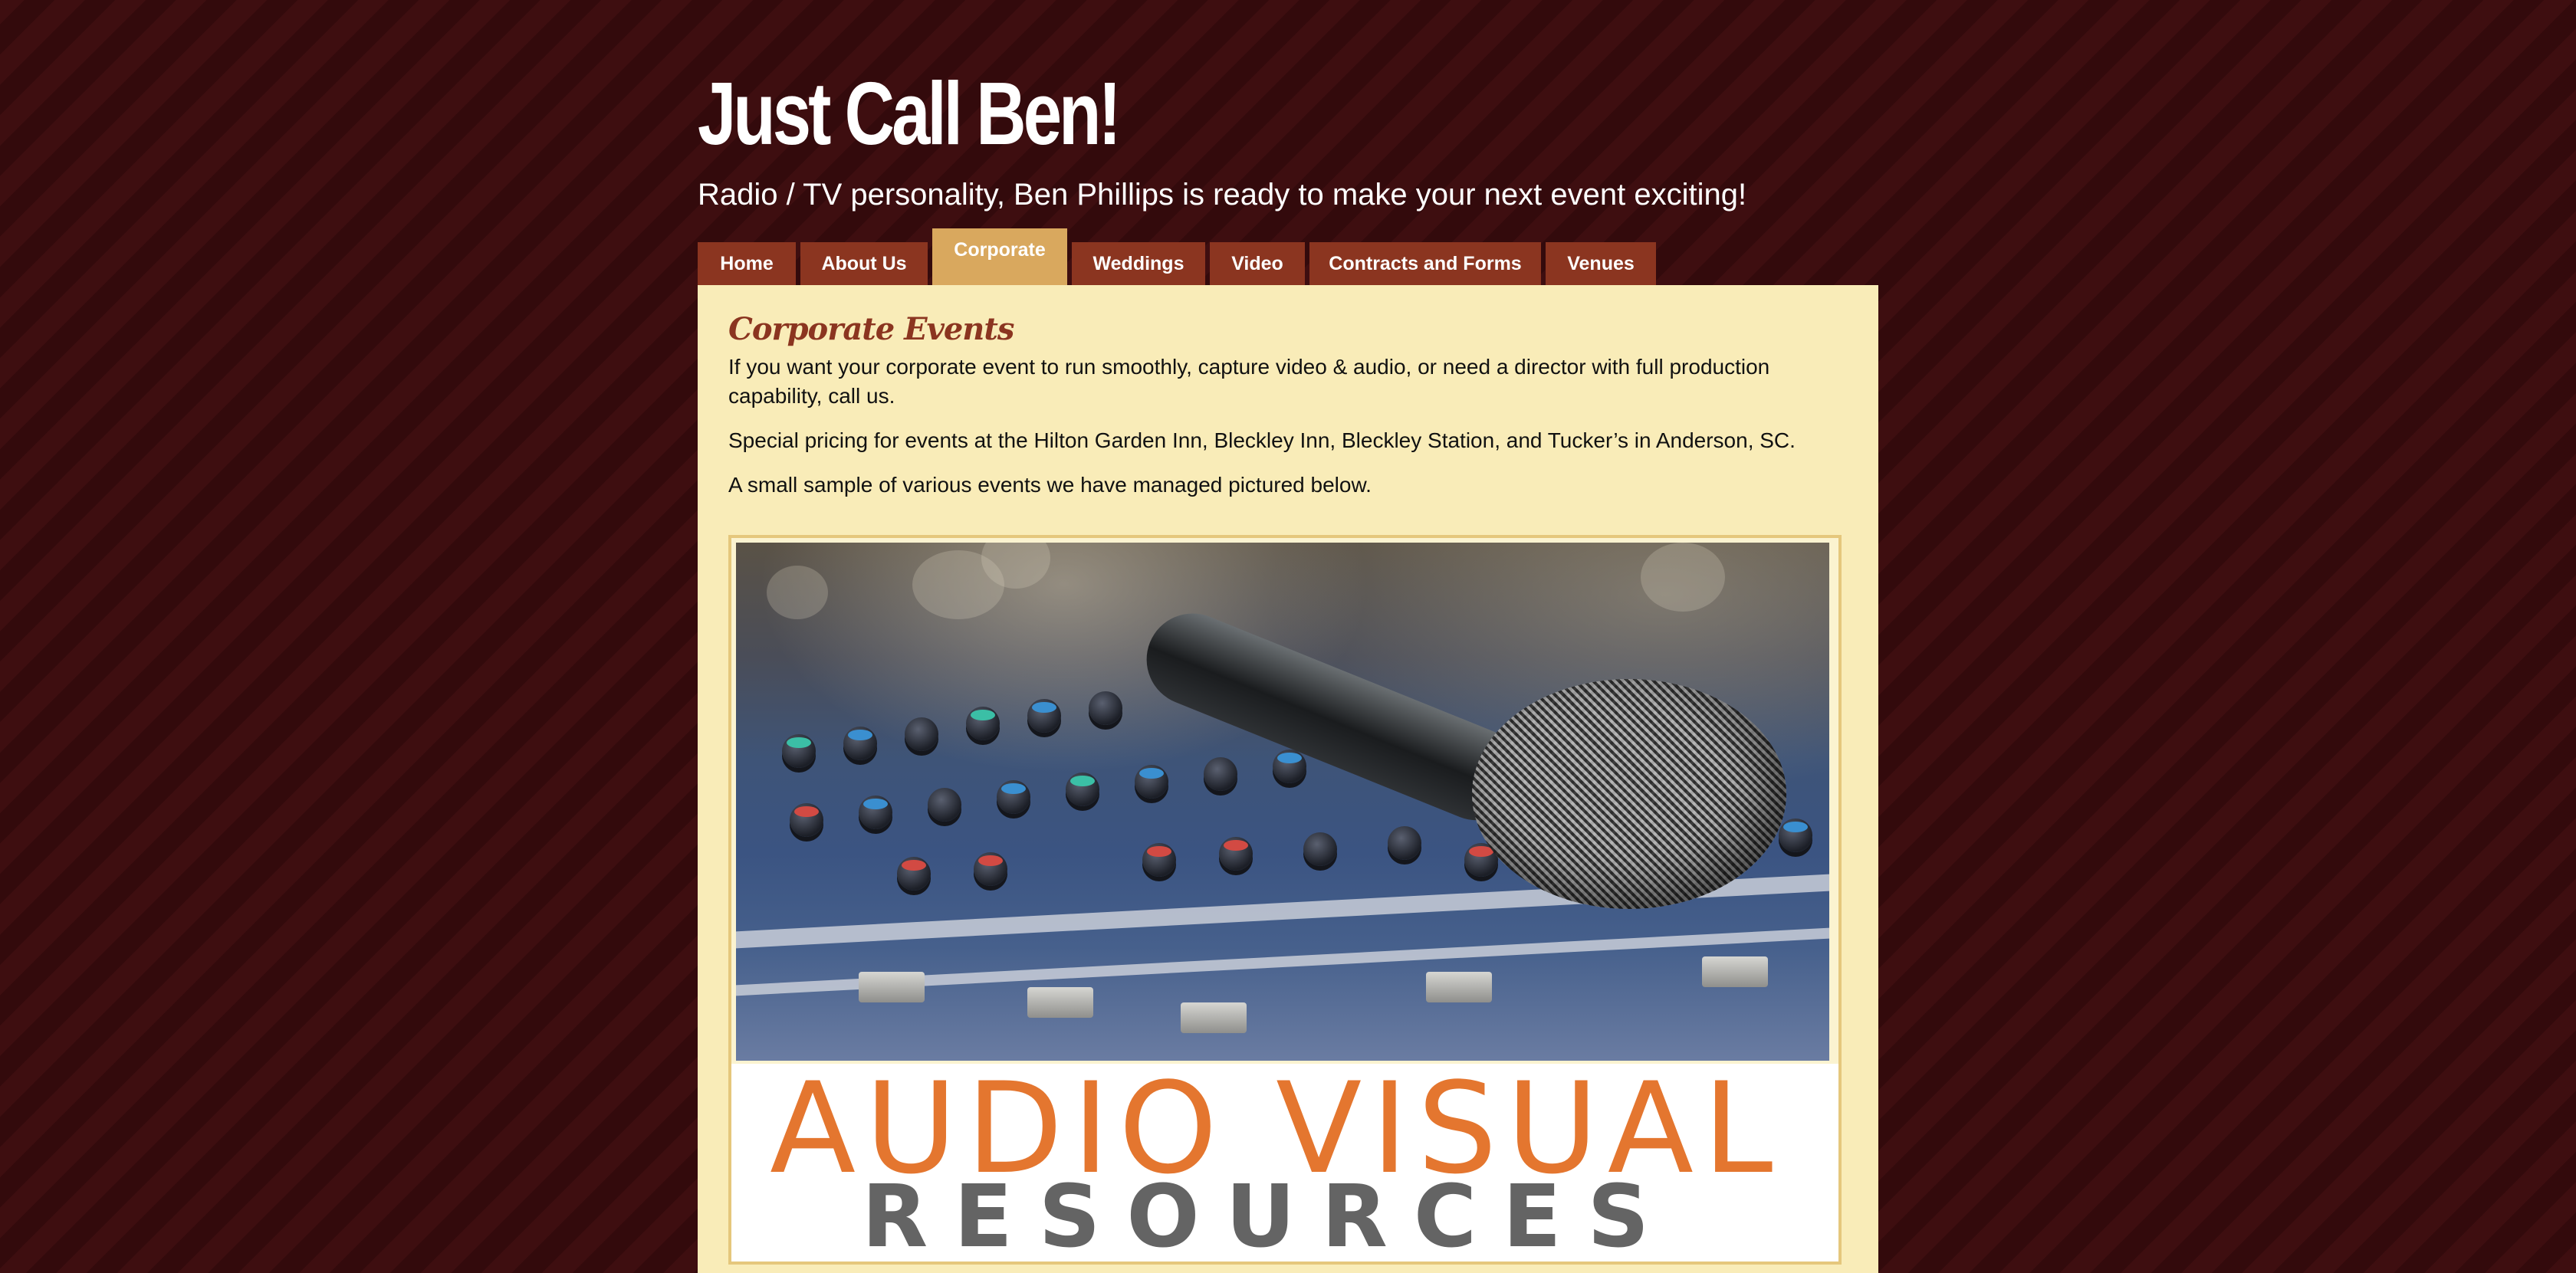  I want to click on site-title: Just Call Ben!, so click(910, 113).